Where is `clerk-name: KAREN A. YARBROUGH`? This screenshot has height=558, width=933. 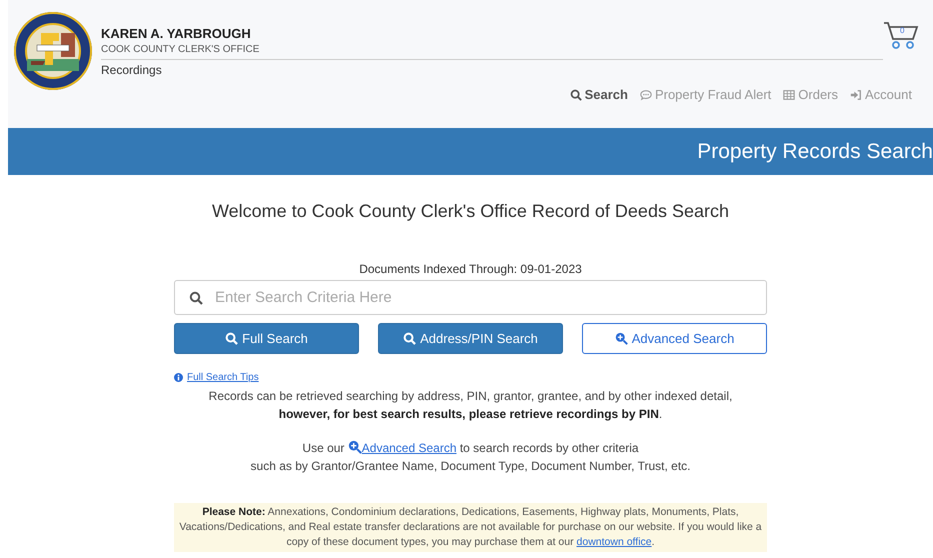 clerk-name: KAREN A. YARBROUGH is located at coordinates (176, 33).